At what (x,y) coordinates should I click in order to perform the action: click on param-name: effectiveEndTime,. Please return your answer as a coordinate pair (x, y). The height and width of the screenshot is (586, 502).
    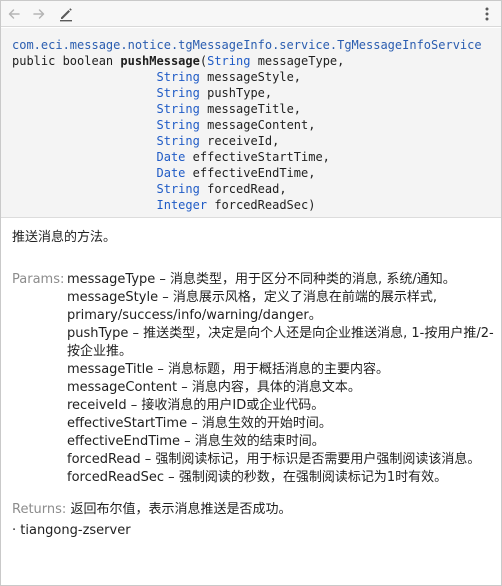
    Looking at the image, I should click on (254, 173).